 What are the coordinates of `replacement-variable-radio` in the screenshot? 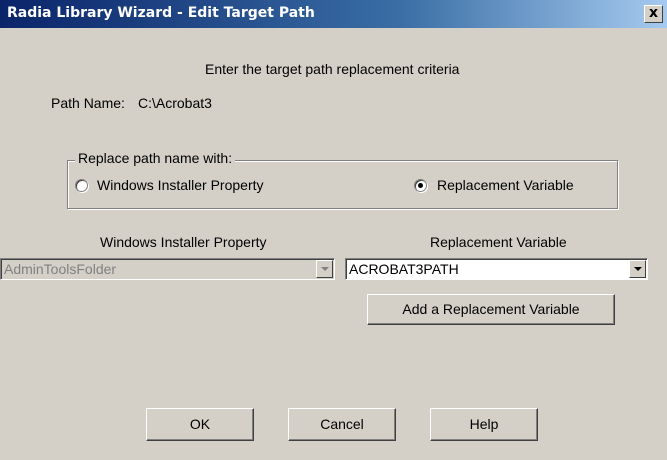 It's located at (420, 185).